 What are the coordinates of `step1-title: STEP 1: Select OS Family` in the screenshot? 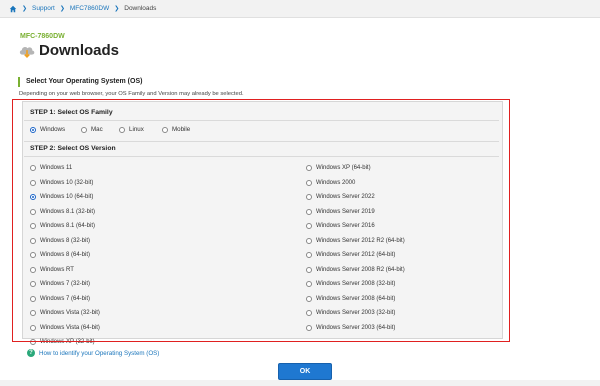 It's located at (71, 112).